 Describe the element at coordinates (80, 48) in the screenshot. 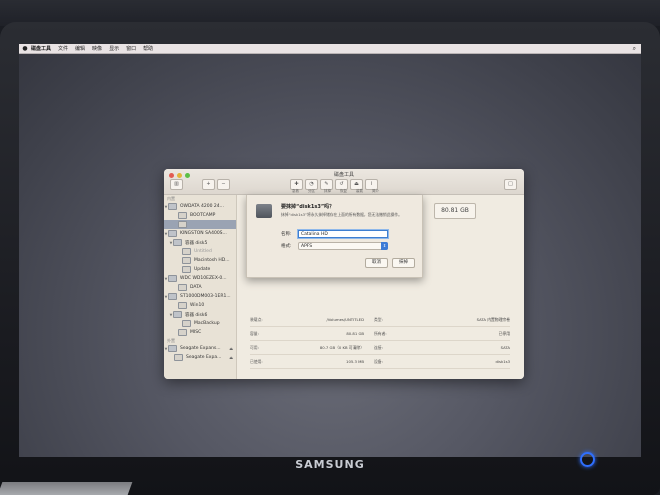

I see `menu-edit: 编辑` at that location.